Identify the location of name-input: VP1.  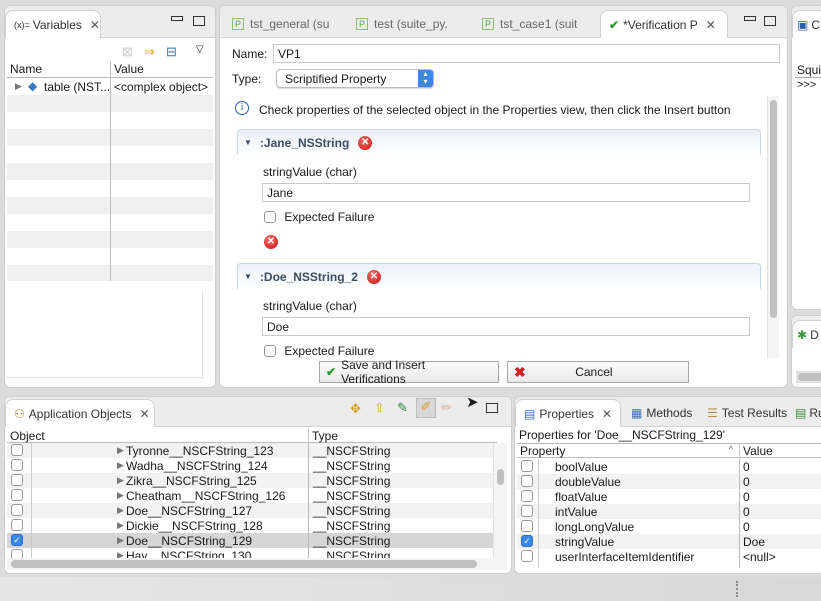
(526, 53).